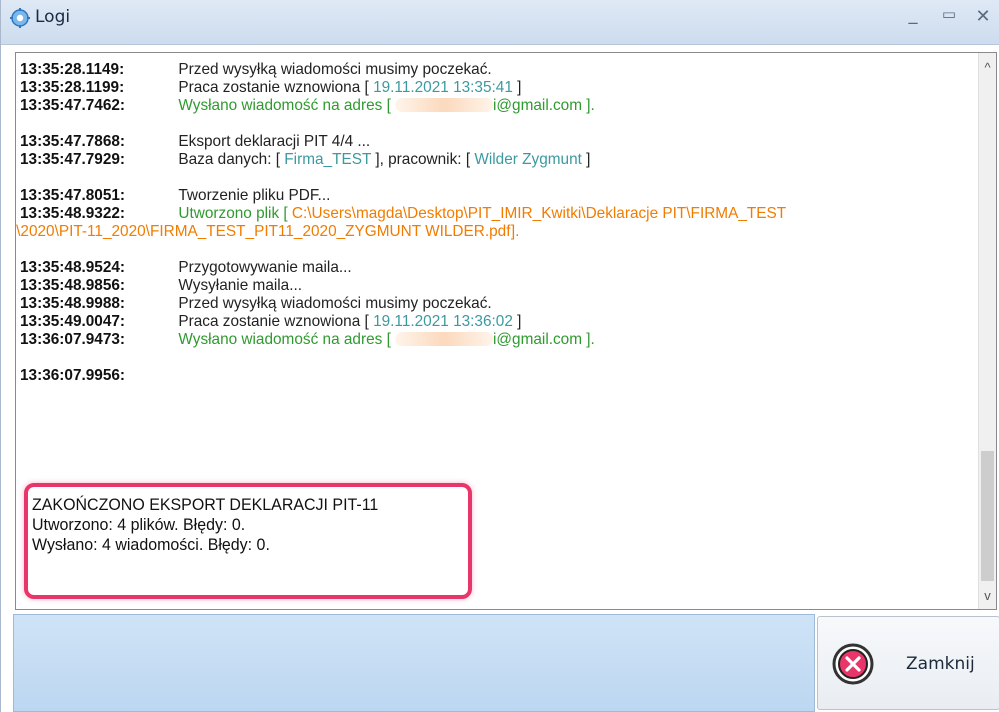 This screenshot has height=712, width=999. Describe the element at coordinates (20, 18) in the screenshot. I see `gear-icon` at that location.